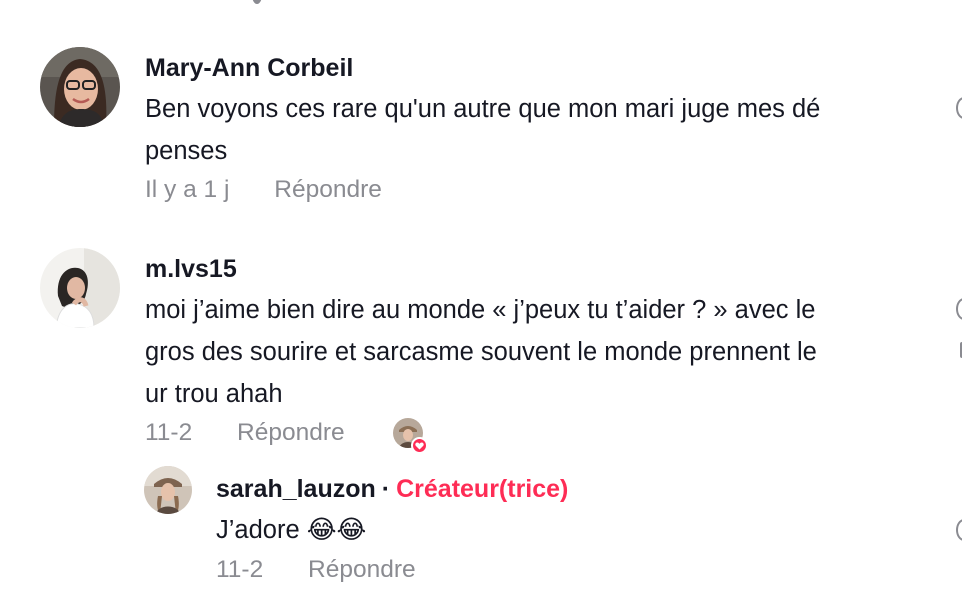  What do you see at coordinates (240, 569) in the screenshot?
I see `reply-time: 11-2` at bounding box center [240, 569].